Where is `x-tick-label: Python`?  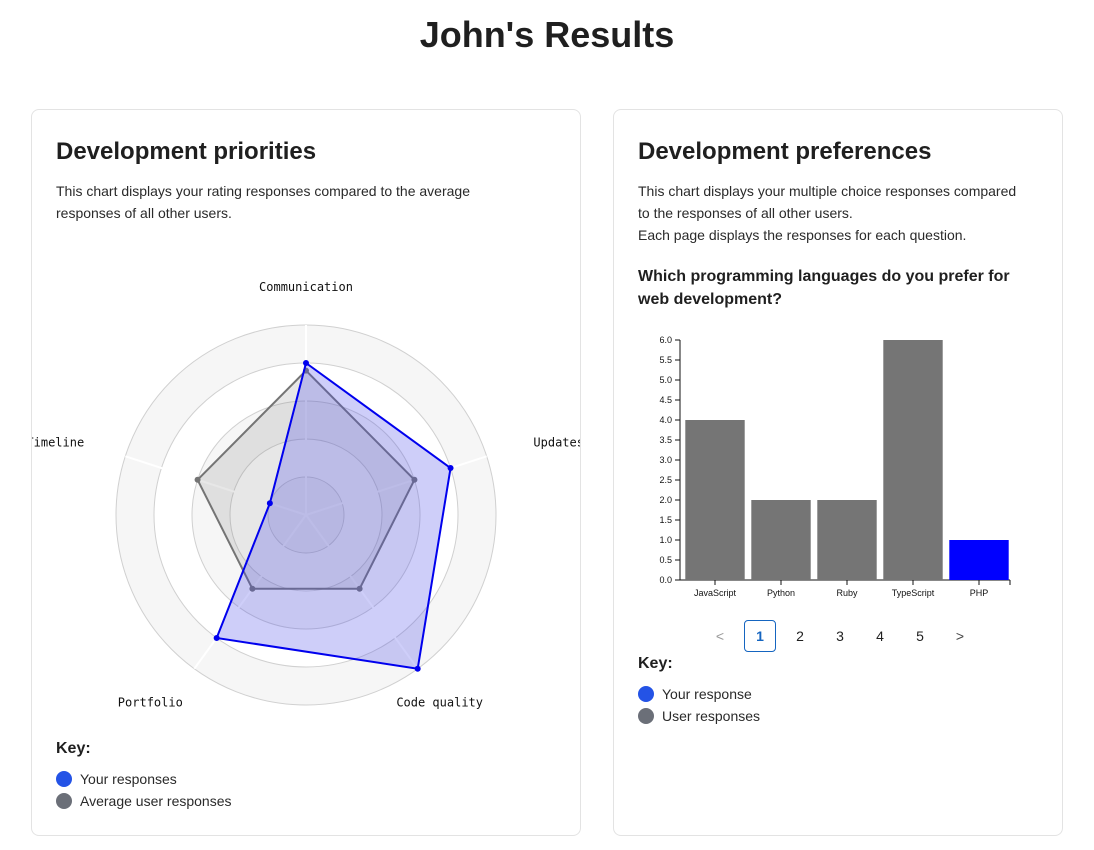 x-tick-label: Python is located at coordinates (781, 593).